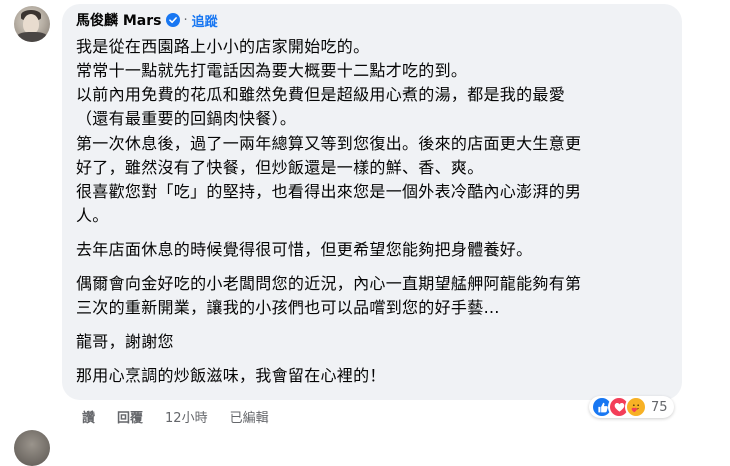  I want to click on comment-line: 偶爾會向金好吃的小老闆問您的近況，內心一直期望艋舺阿龍能夠有第, so click(329, 283).